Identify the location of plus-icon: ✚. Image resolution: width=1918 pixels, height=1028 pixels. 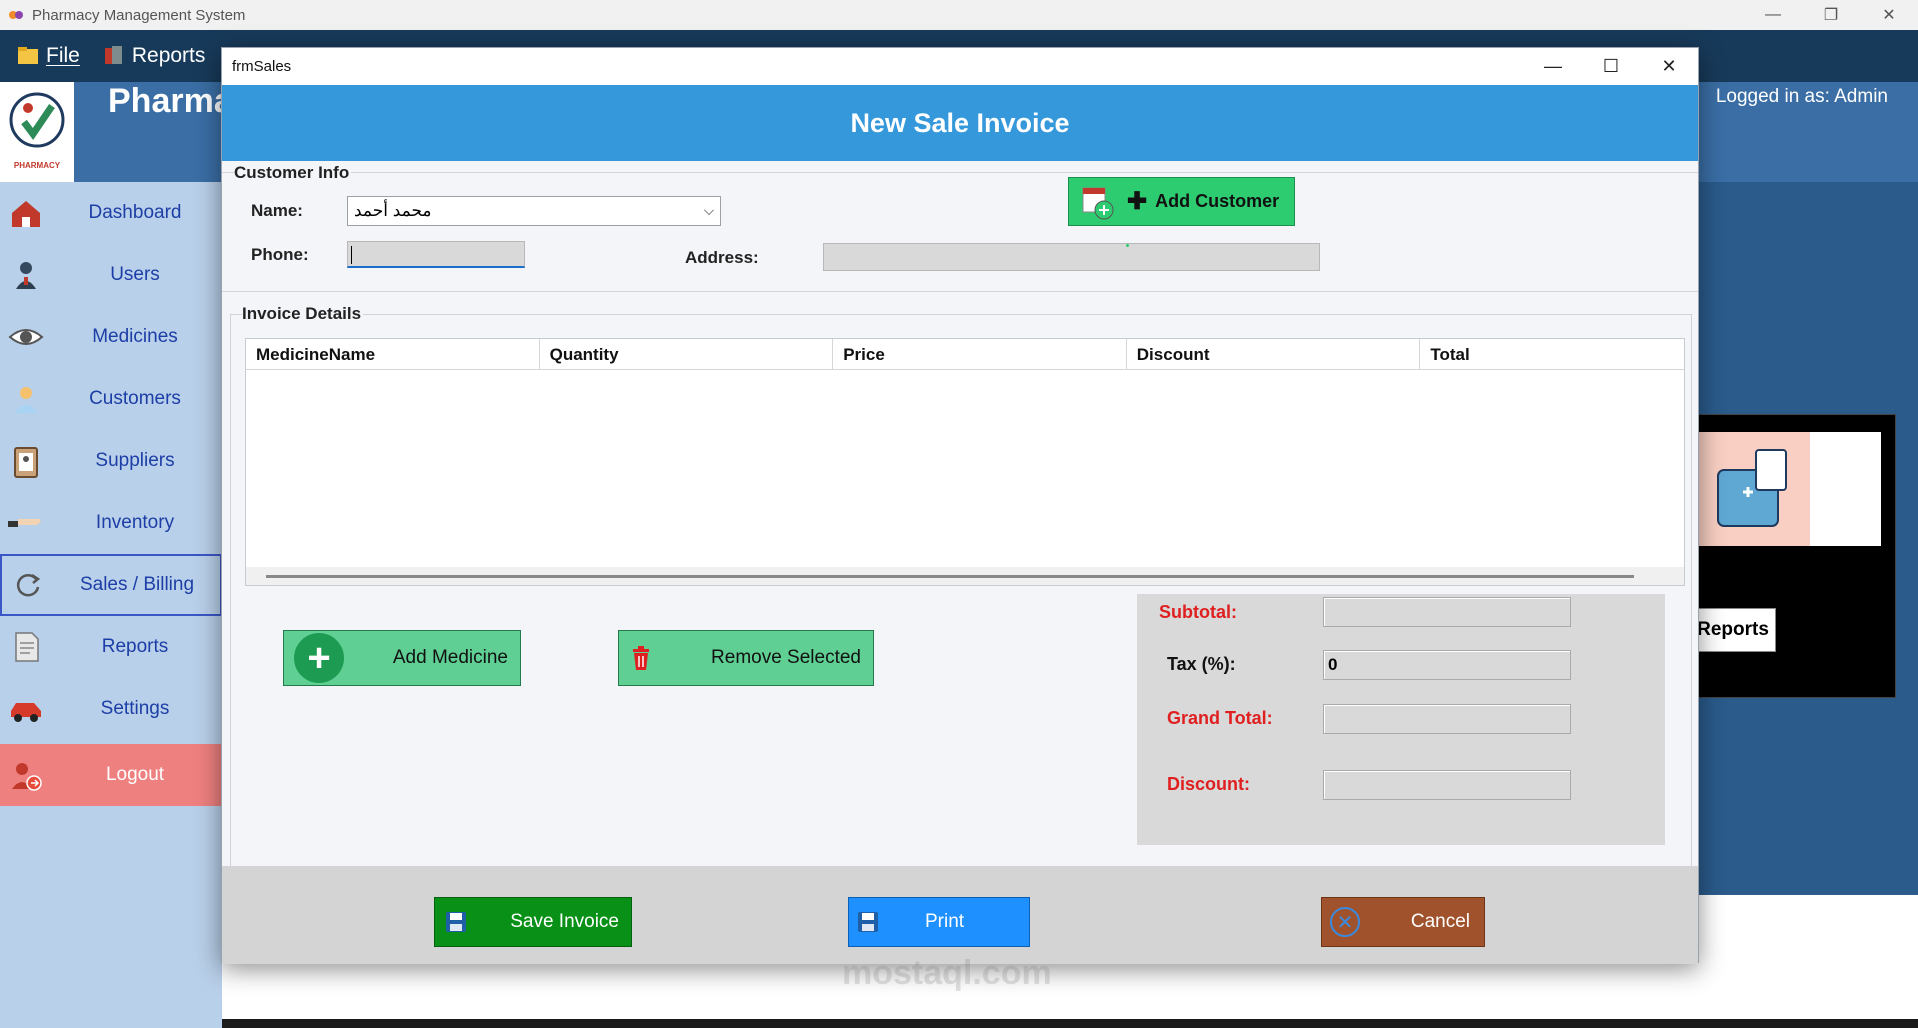
(1137, 201).